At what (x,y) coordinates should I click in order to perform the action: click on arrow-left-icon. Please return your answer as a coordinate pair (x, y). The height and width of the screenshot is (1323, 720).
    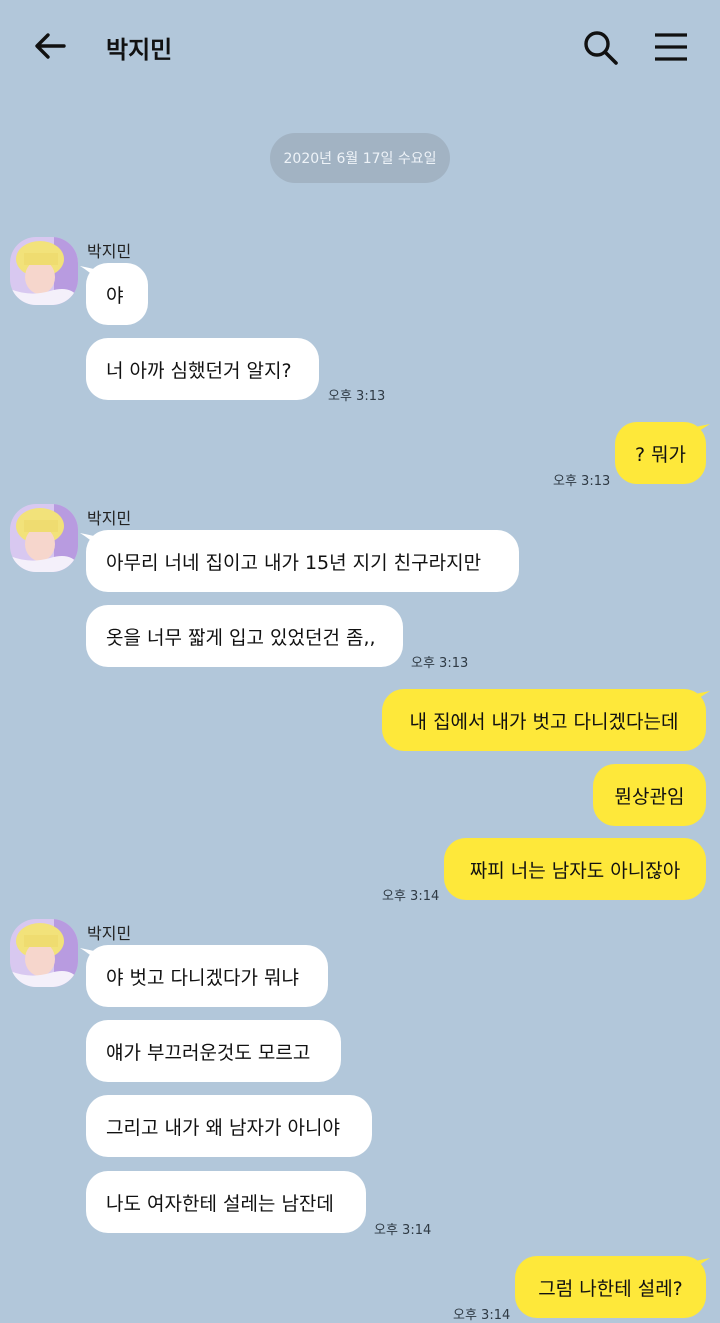
    Looking at the image, I should click on (50, 46).